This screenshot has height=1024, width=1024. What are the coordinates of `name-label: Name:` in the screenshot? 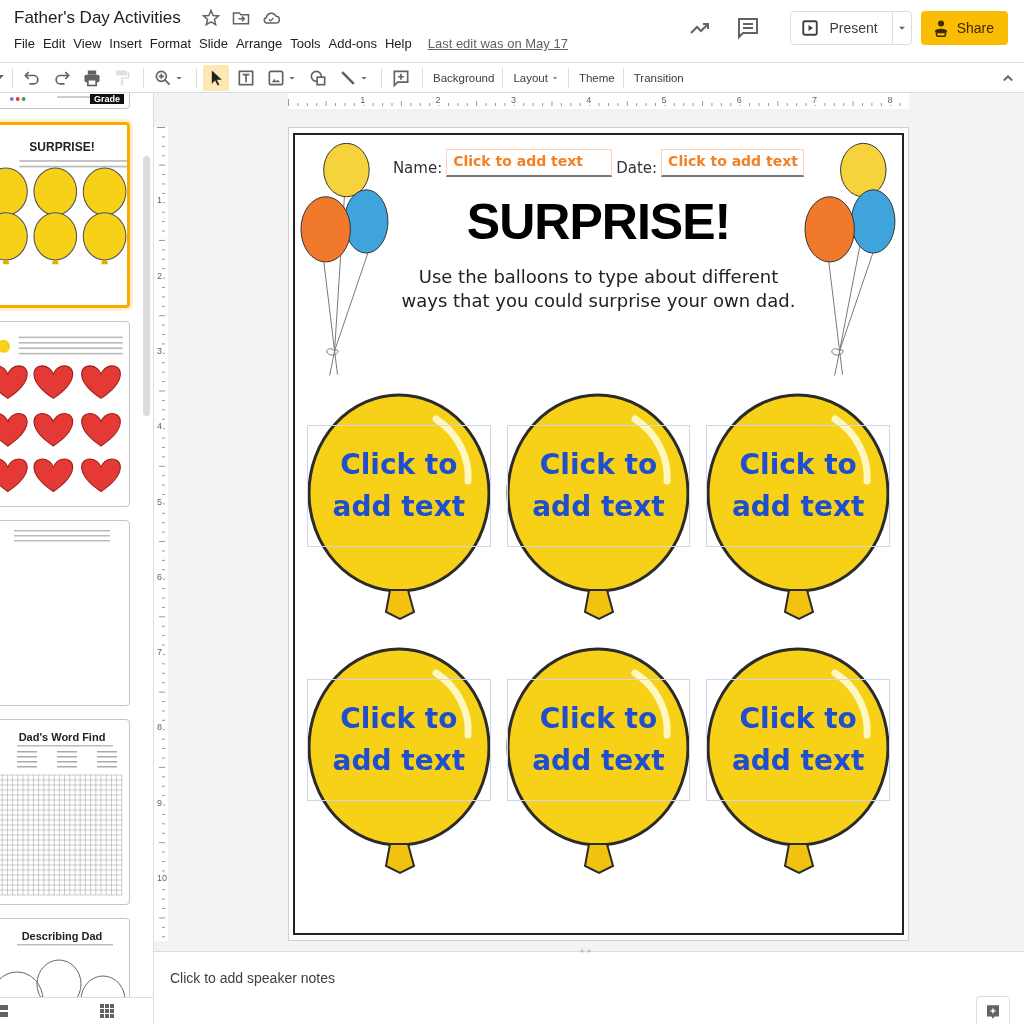 It's located at (417, 168).